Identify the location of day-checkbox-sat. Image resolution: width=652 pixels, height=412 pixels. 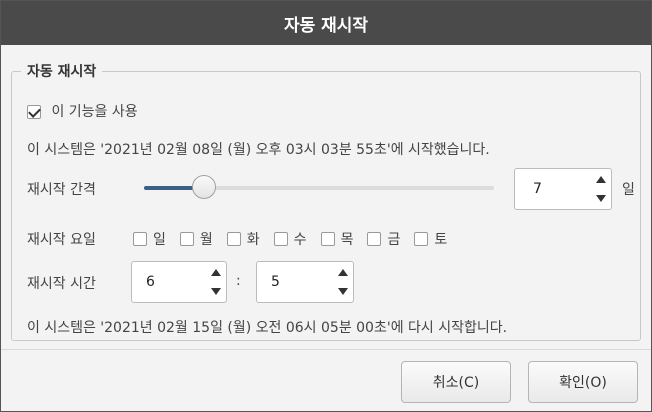
(421, 239).